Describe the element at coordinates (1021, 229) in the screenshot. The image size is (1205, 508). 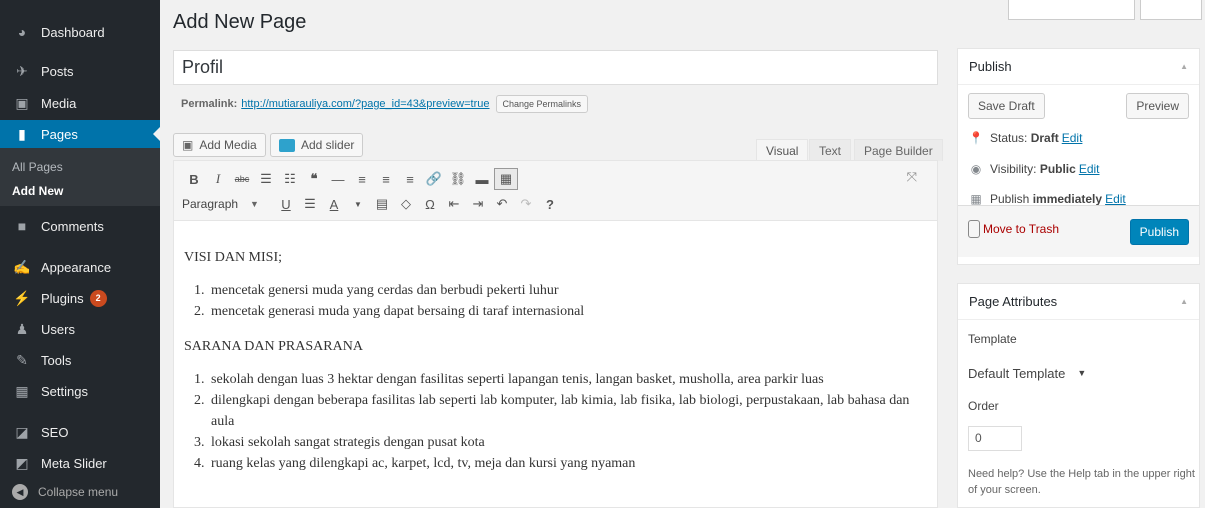
I see `trash-label: Move to Trash` at that location.